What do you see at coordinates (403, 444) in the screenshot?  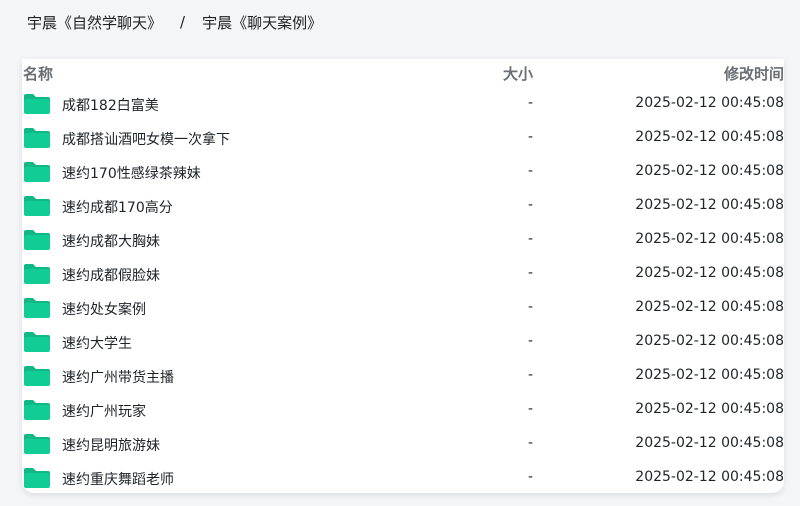 I see `table-row: 速约昆明旅游妹 - 2025-02-12 00:45:08` at bounding box center [403, 444].